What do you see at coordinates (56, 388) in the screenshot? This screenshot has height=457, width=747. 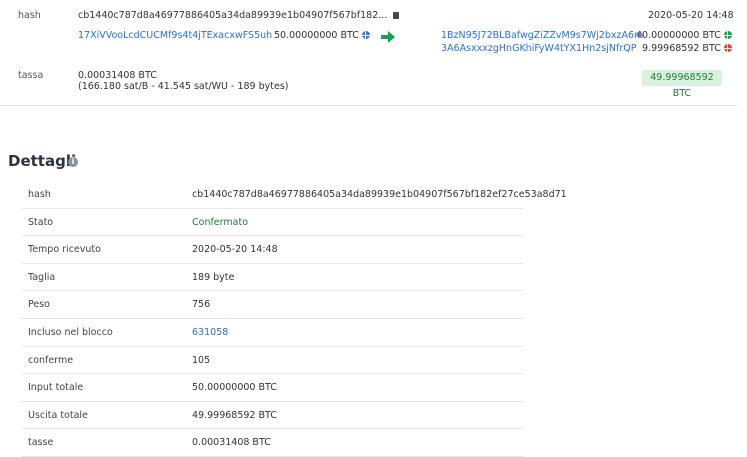 I see `row-key: Input totale` at bounding box center [56, 388].